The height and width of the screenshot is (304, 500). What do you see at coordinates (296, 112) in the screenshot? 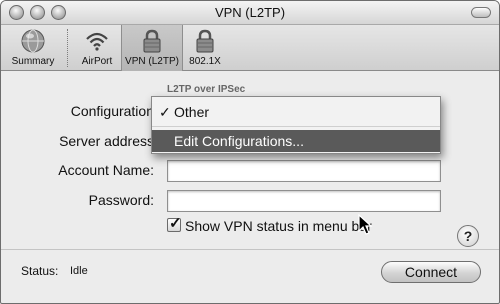
I see `menu-item-other: ✓ Other` at bounding box center [296, 112].